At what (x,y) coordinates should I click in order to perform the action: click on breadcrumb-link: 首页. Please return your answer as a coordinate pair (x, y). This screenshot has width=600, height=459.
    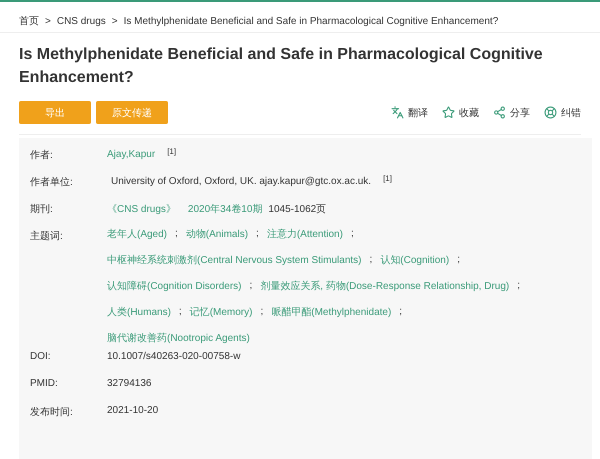
    Looking at the image, I should click on (29, 21).